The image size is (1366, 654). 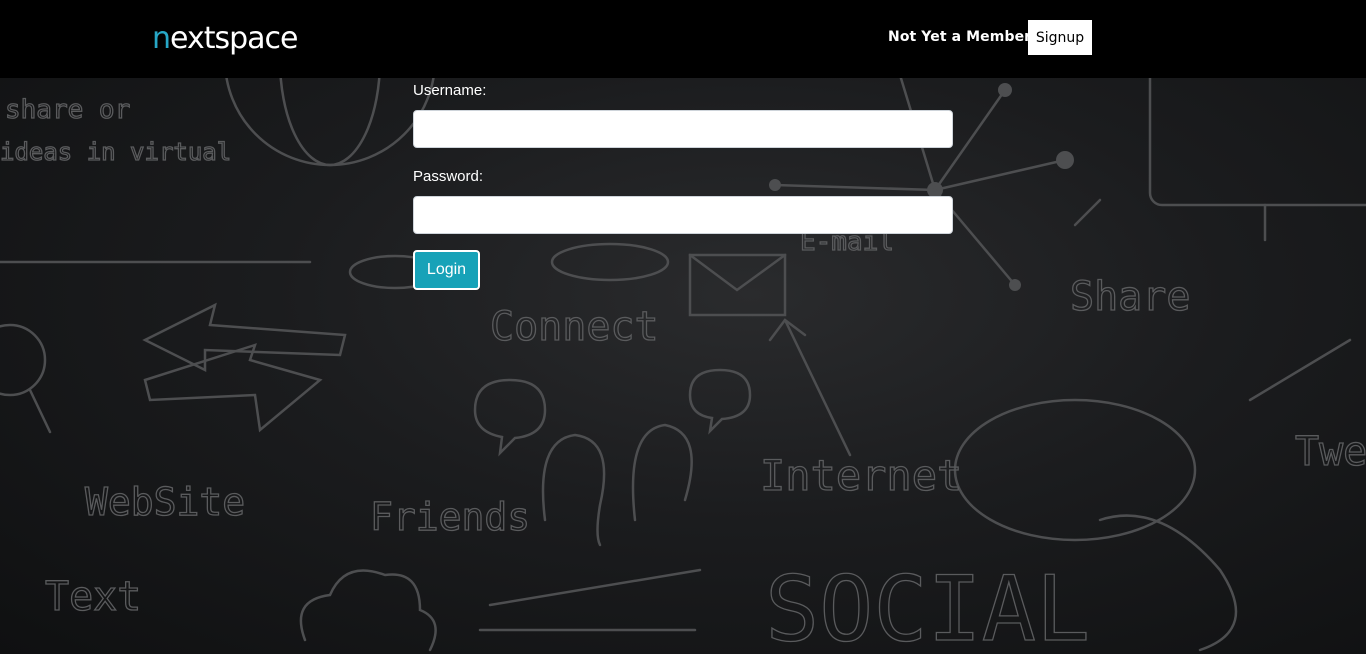 What do you see at coordinates (115, 152) in the screenshot?
I see `doodle-word: ideas in virtual` at bounding box center [115, 152].